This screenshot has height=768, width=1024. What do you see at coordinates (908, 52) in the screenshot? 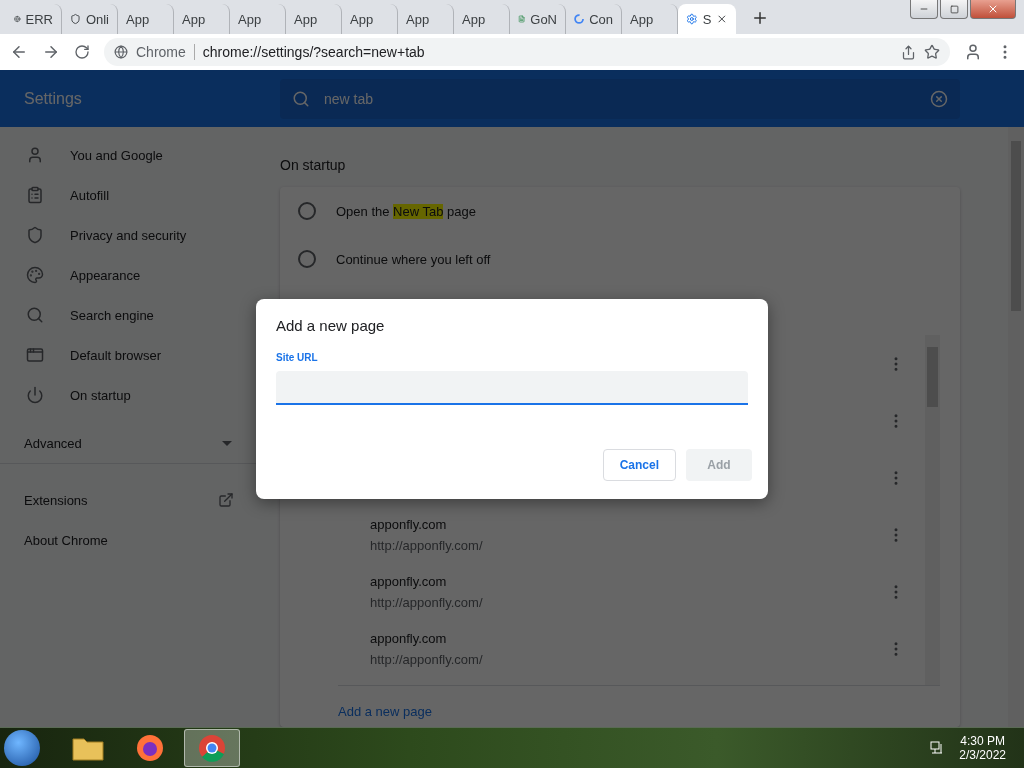
I see `share-icon` at bounding box center [908, 52].